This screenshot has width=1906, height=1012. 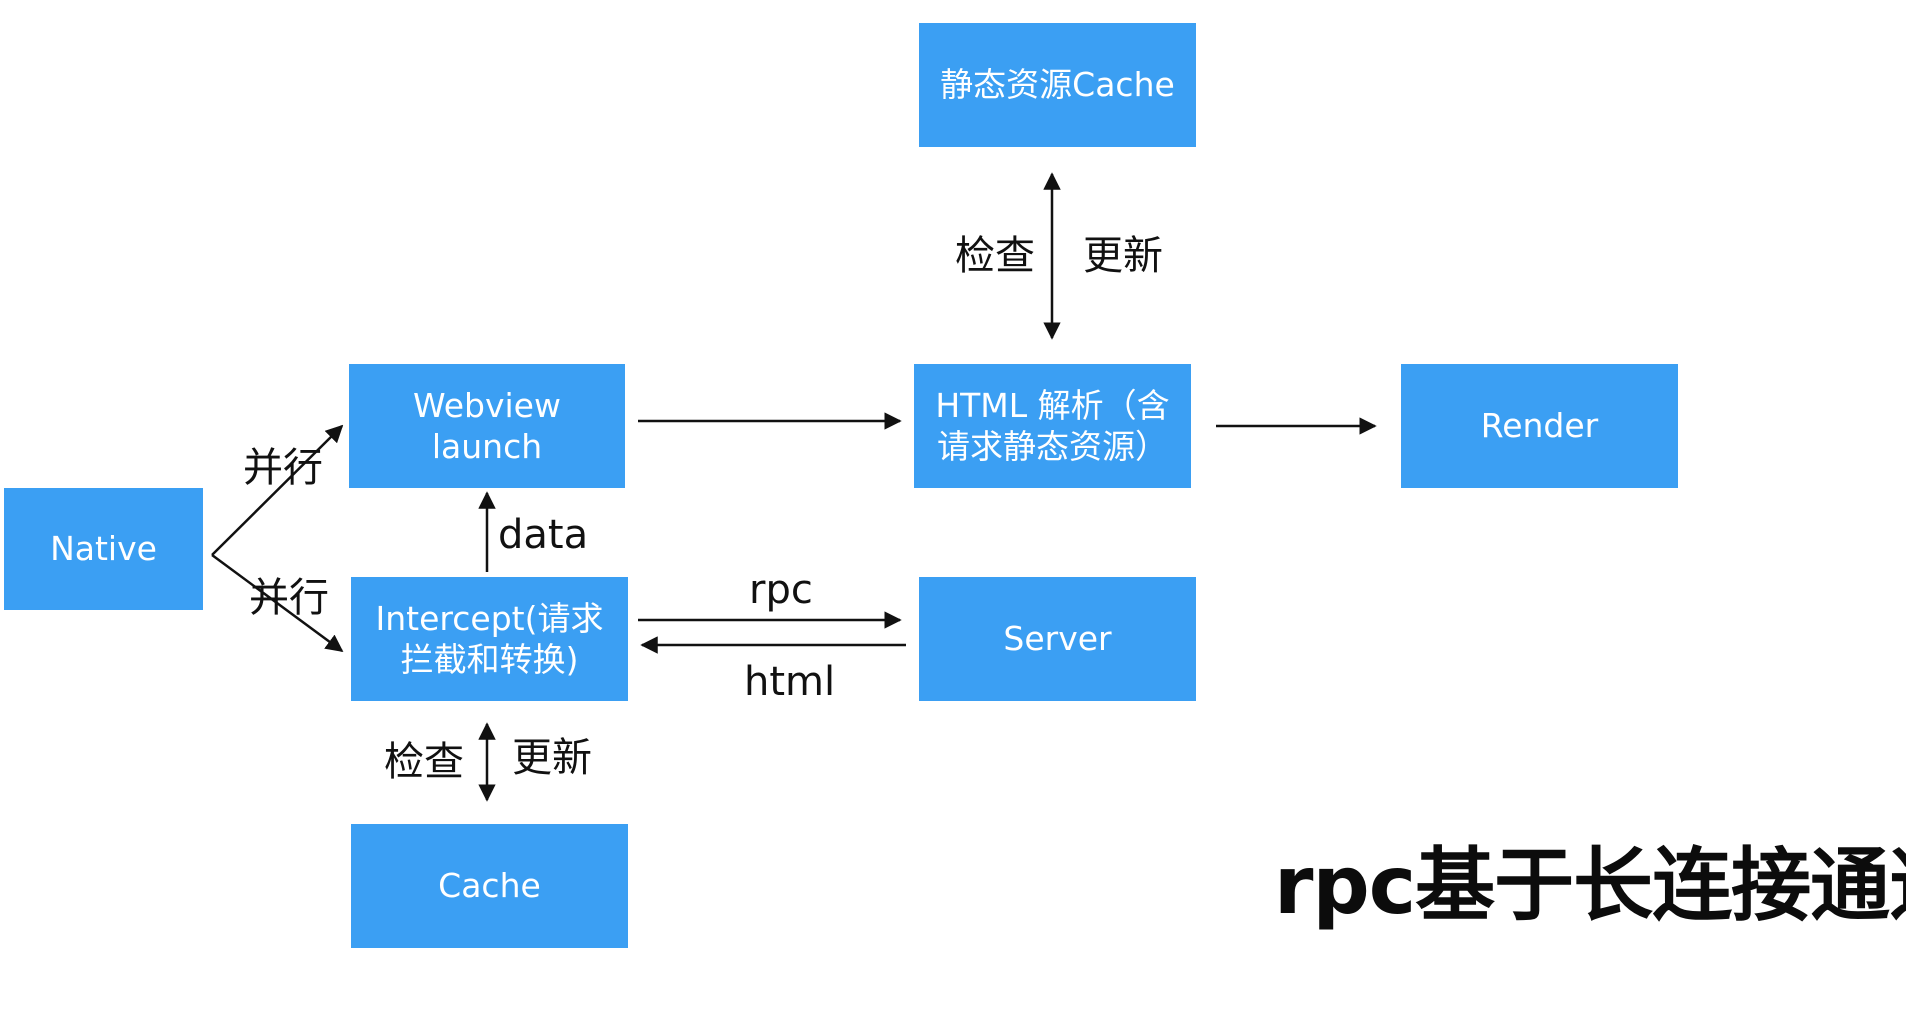 What do you see at coordinates (1590, 885) in the screenshot?
I see `footnote-caption: rpc基于长连接通道` at bounding box center [1590, 885].